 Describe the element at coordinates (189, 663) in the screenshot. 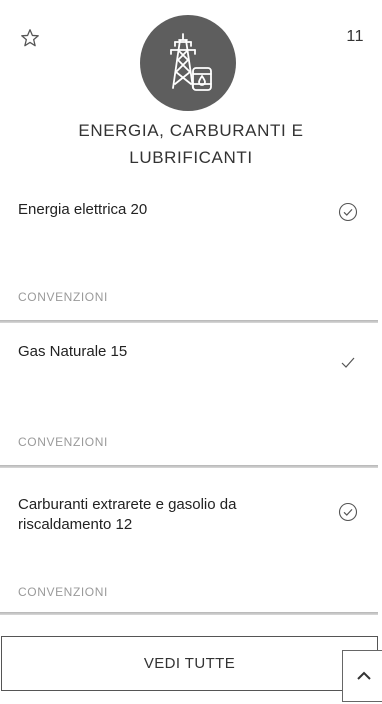

I see `see-all-button: VEDI TUTTE` at that location.